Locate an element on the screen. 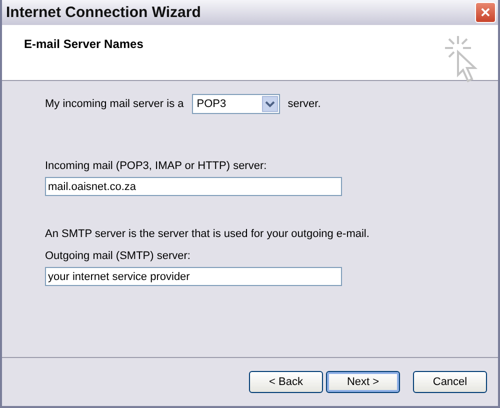  smtp-description: An SMTP server is the server that is used for your outgoing e-mail. is located at coordinates (207, 234).